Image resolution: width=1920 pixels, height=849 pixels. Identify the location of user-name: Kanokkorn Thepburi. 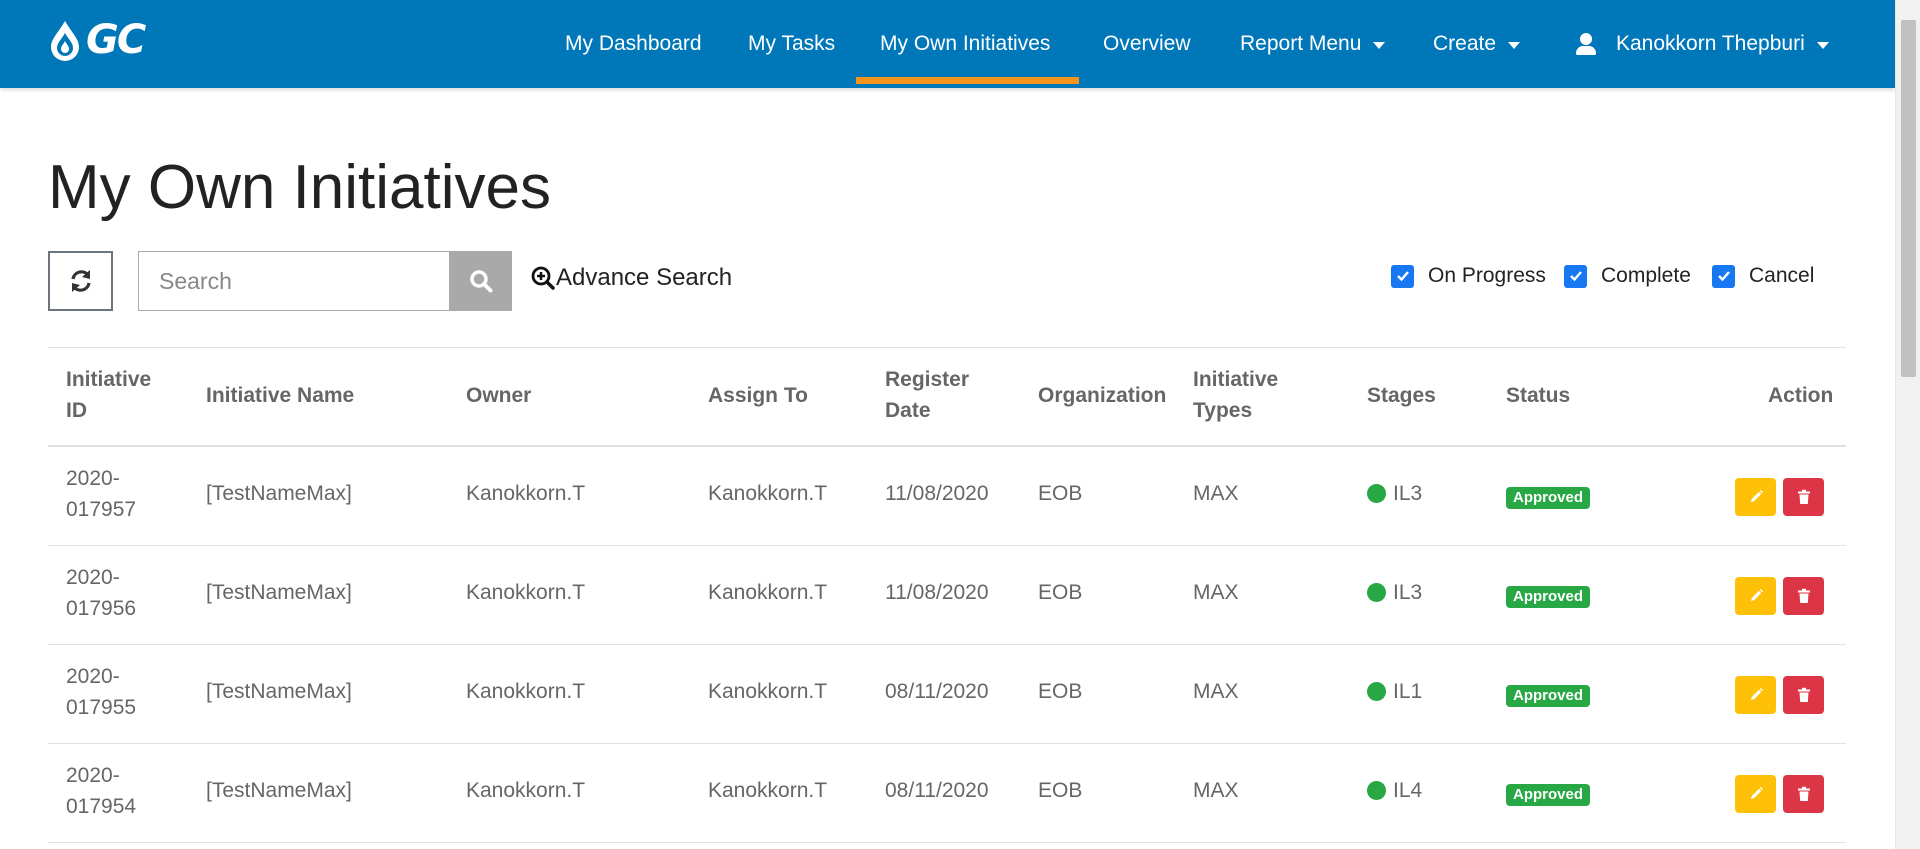
(1710, 43).